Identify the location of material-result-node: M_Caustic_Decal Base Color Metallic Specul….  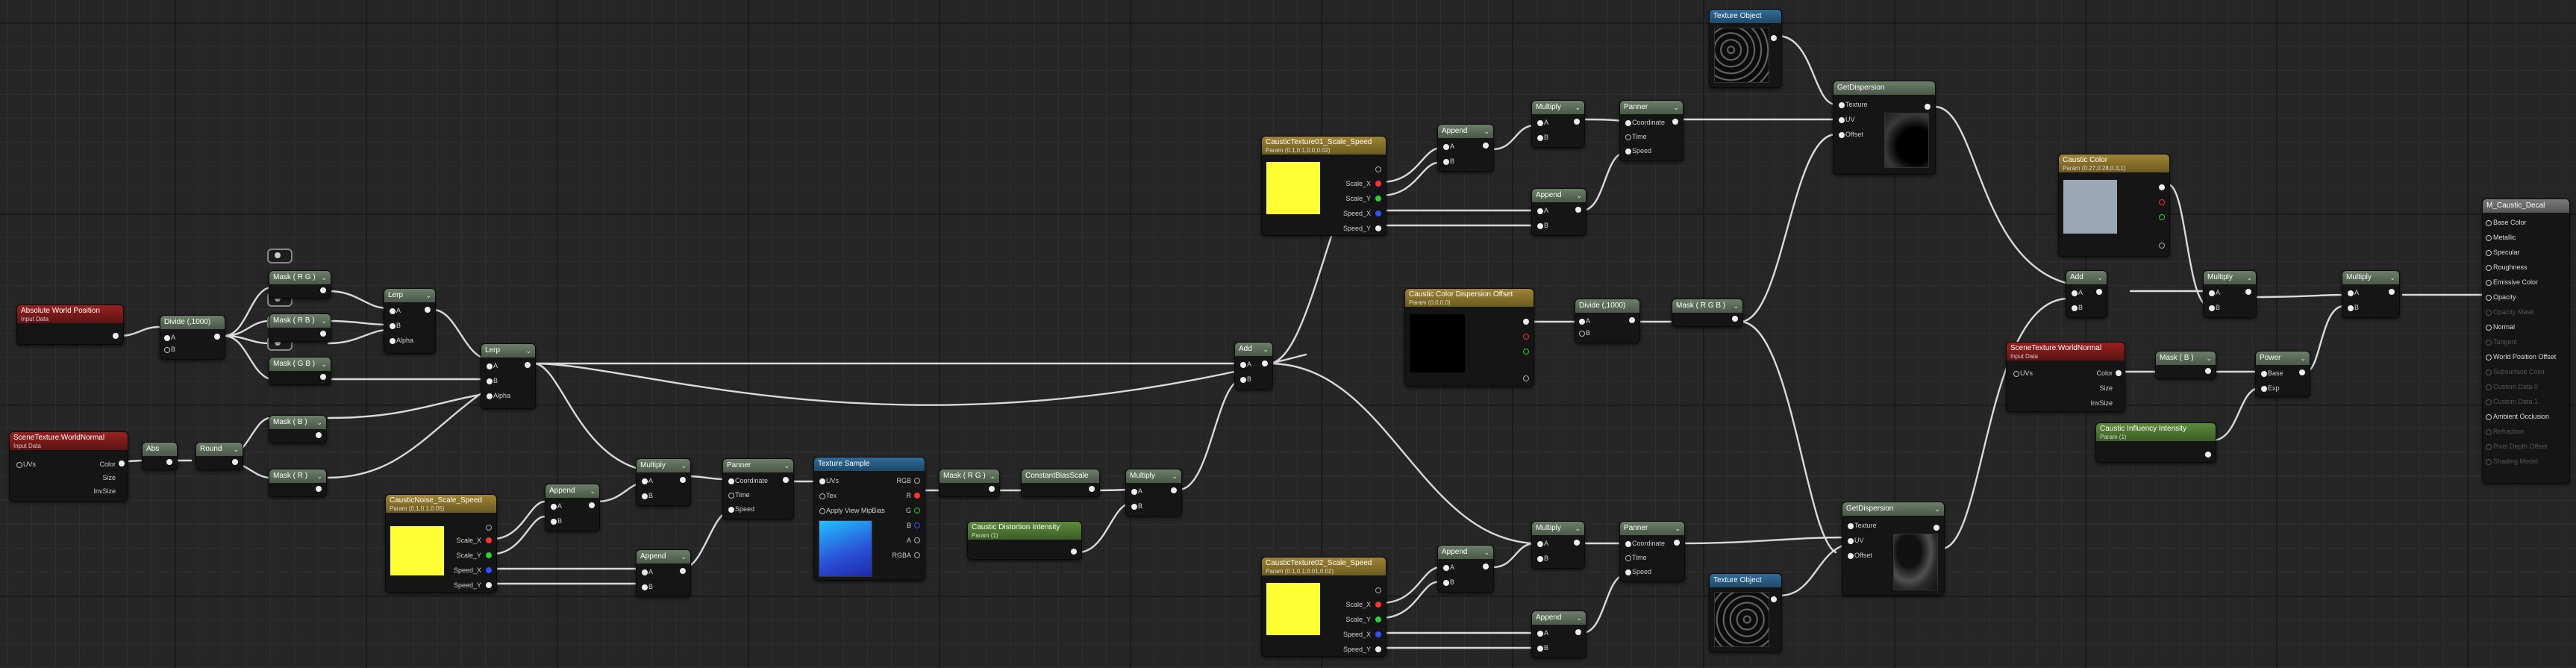
(2526, 341).